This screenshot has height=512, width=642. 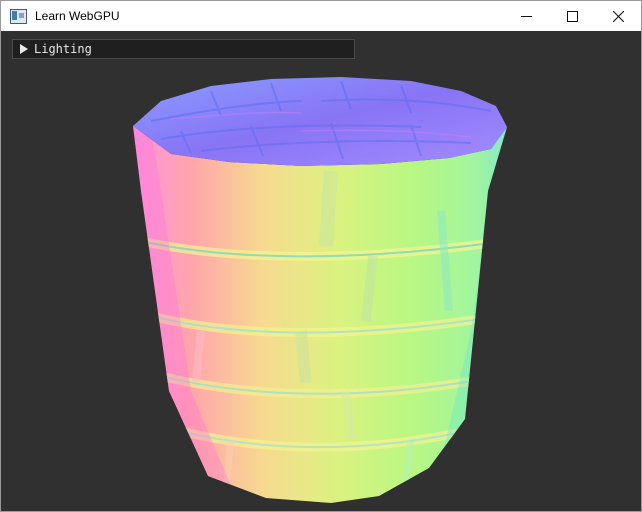 I want to click on window-controls, so click(x=572, y=16).